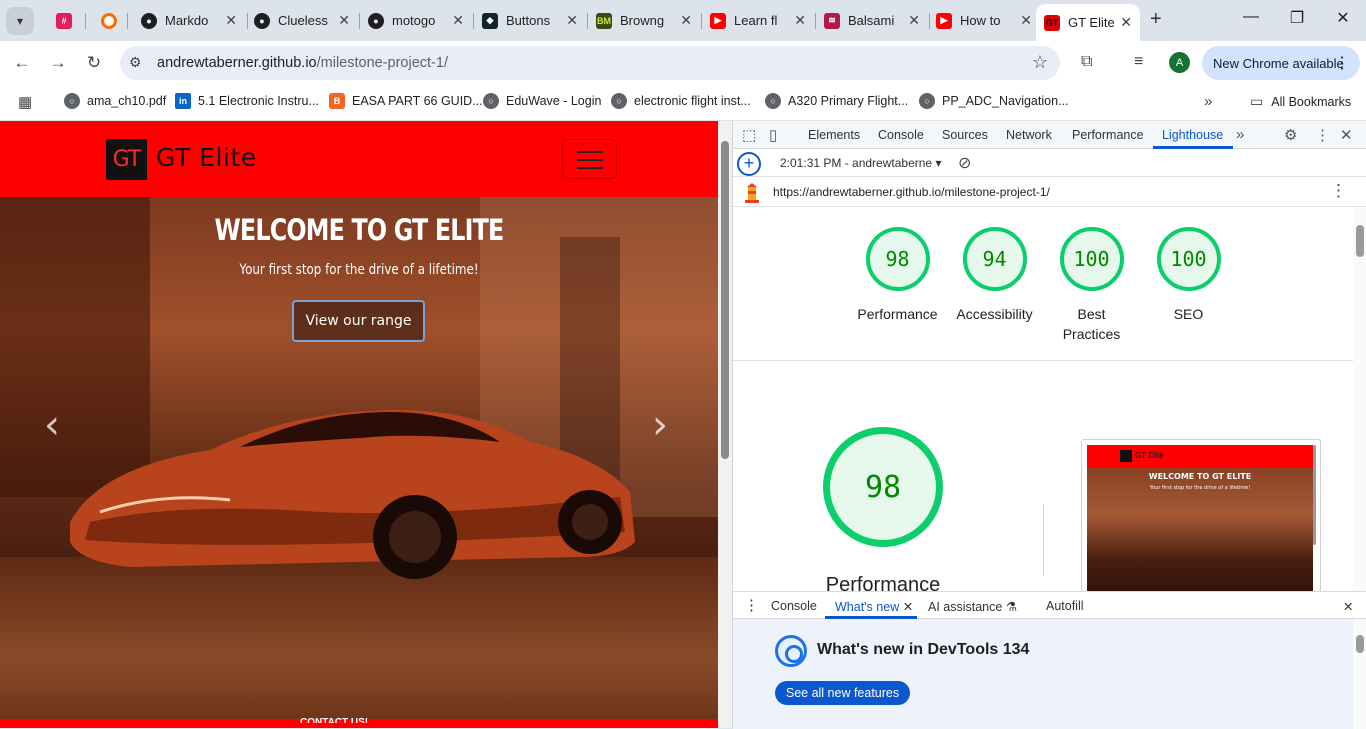 Image resolution: width=1366 pixels, height=729 pixels. I want to click on more-bookmarks-button: », so click(1208, 101).